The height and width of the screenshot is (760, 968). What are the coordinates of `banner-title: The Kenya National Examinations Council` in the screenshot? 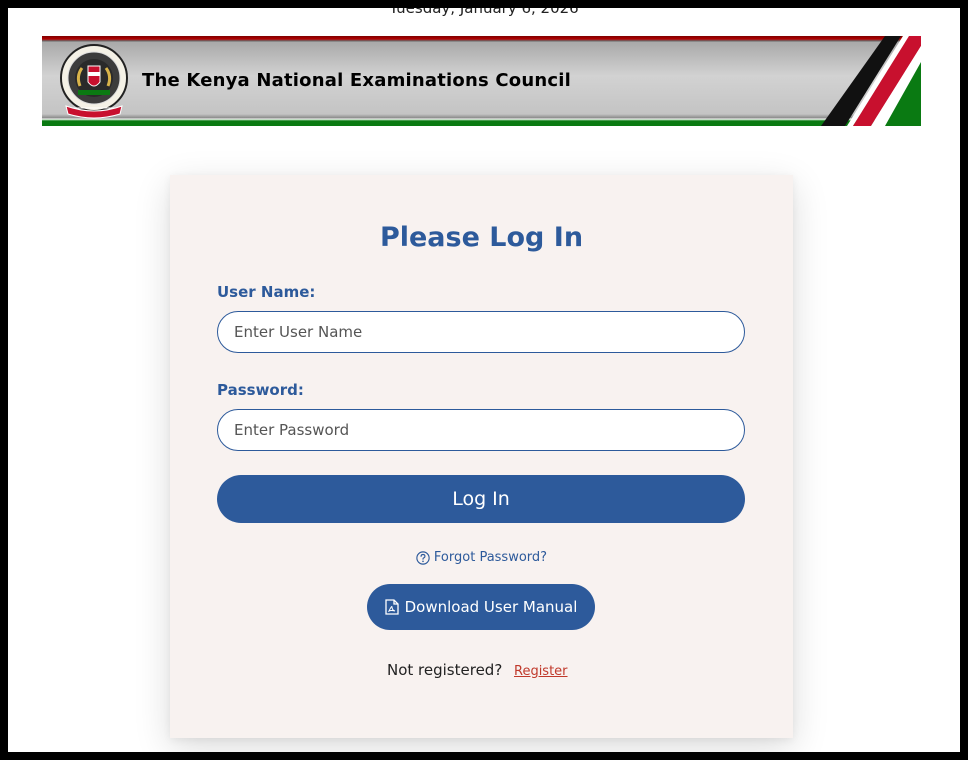 It's located at (357, 80).